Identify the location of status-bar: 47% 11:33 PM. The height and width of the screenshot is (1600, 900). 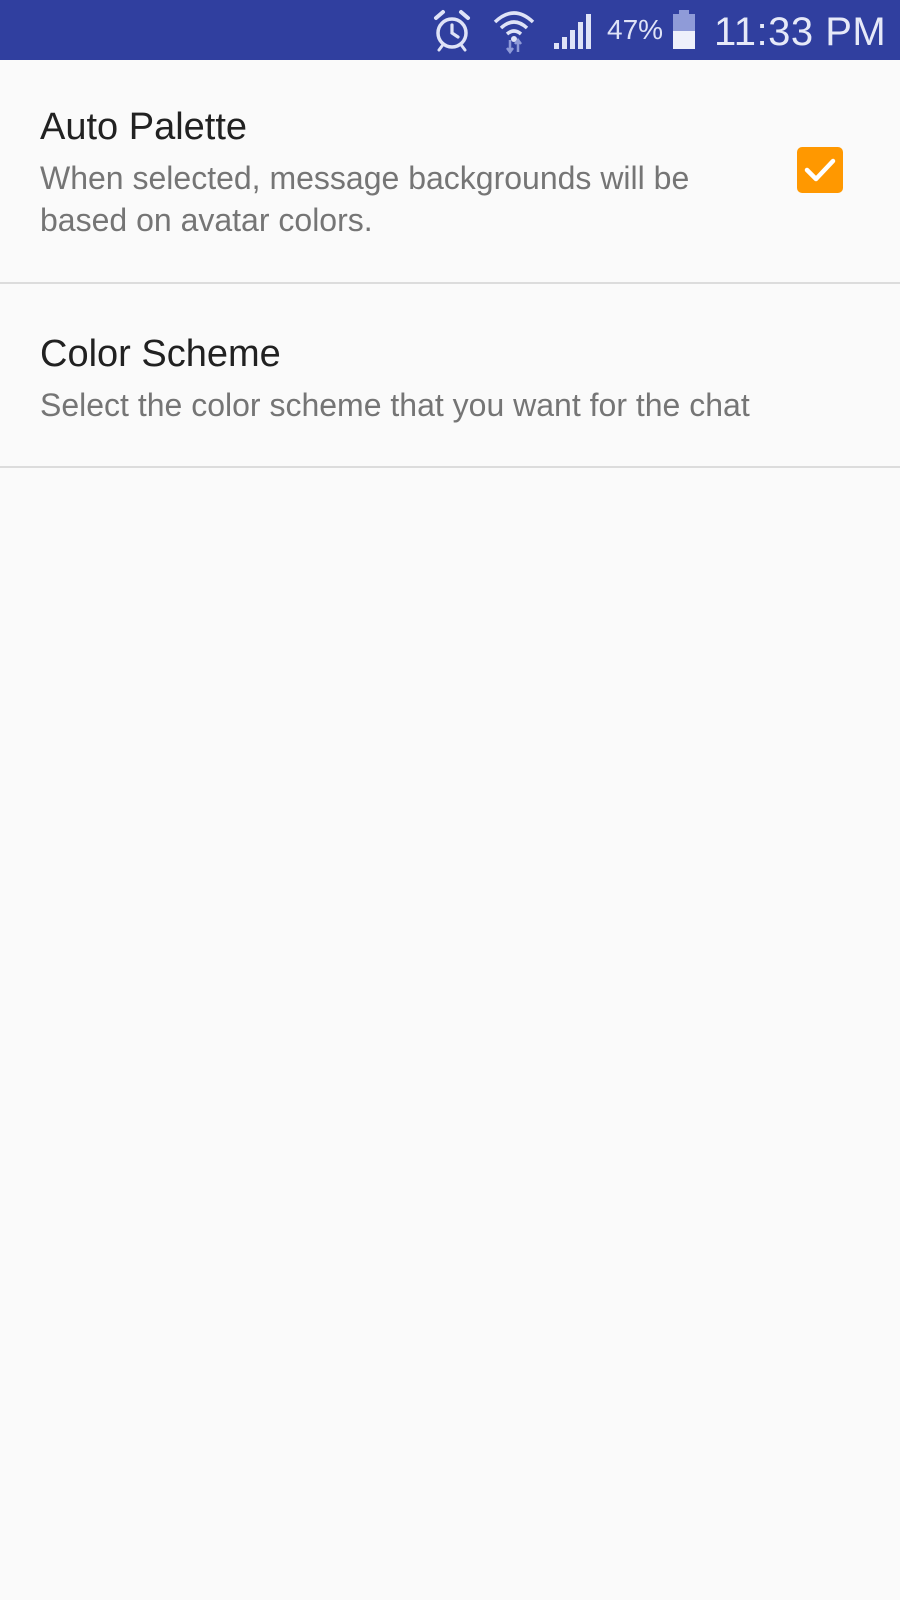
(450, 30).